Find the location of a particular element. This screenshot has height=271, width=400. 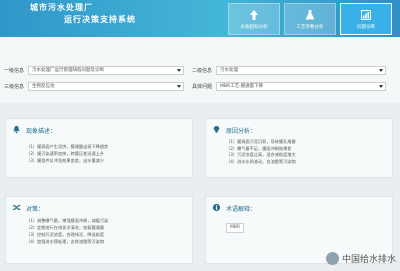

phenomenon-title: 现象描述： is located at coordinates (41, 131).